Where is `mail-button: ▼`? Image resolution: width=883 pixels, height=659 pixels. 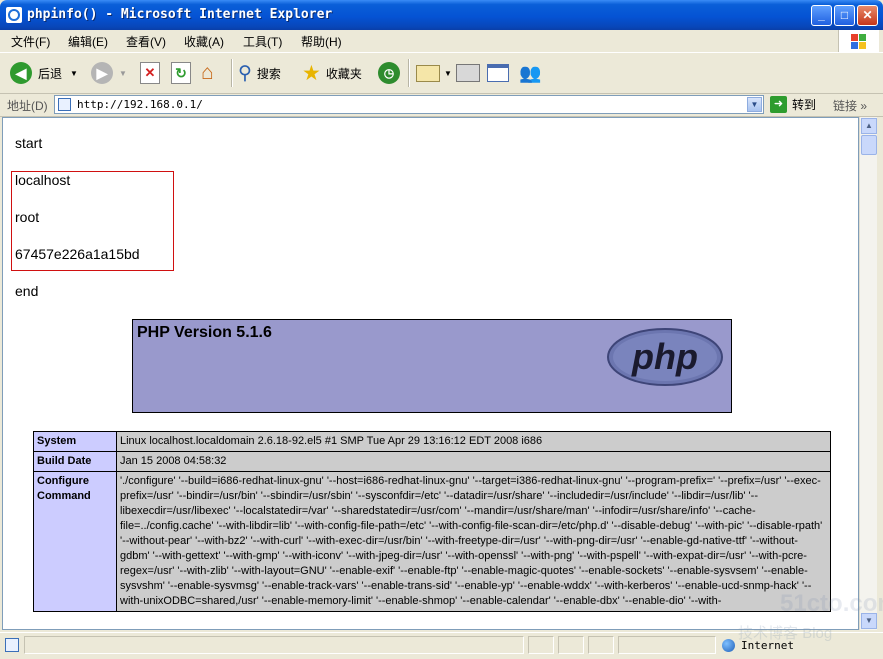
mail-button: ▼ is located at coordinates (434, 73).